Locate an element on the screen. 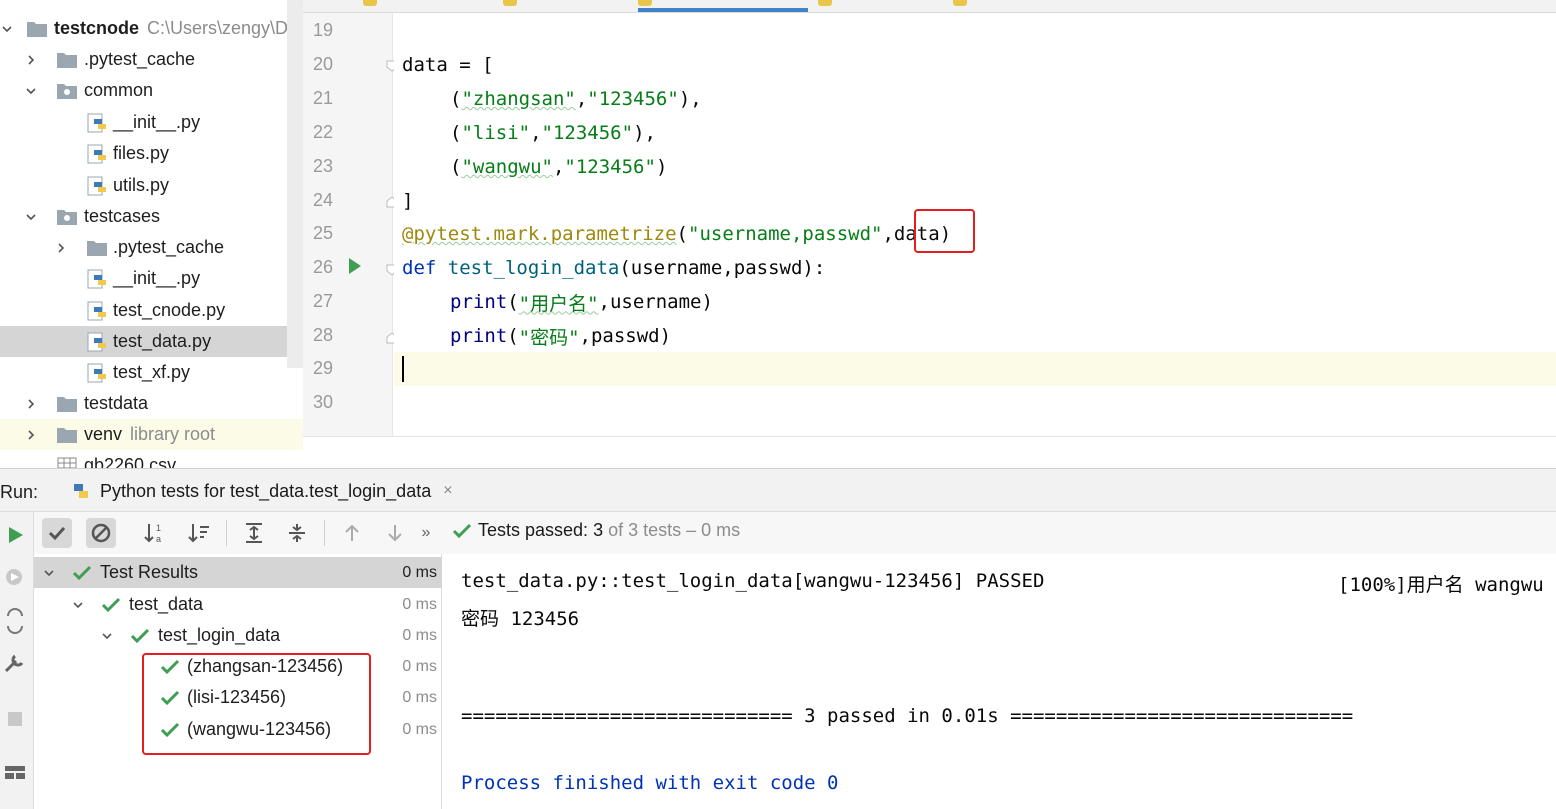  editor-tab-active is located at coordinates (723, 6).